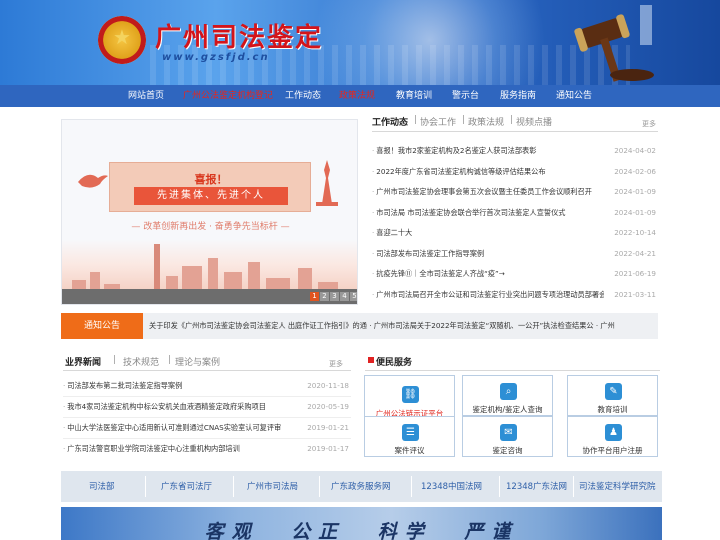  I want to click on nav-service-guide: 服务指南, so click(518, 96).